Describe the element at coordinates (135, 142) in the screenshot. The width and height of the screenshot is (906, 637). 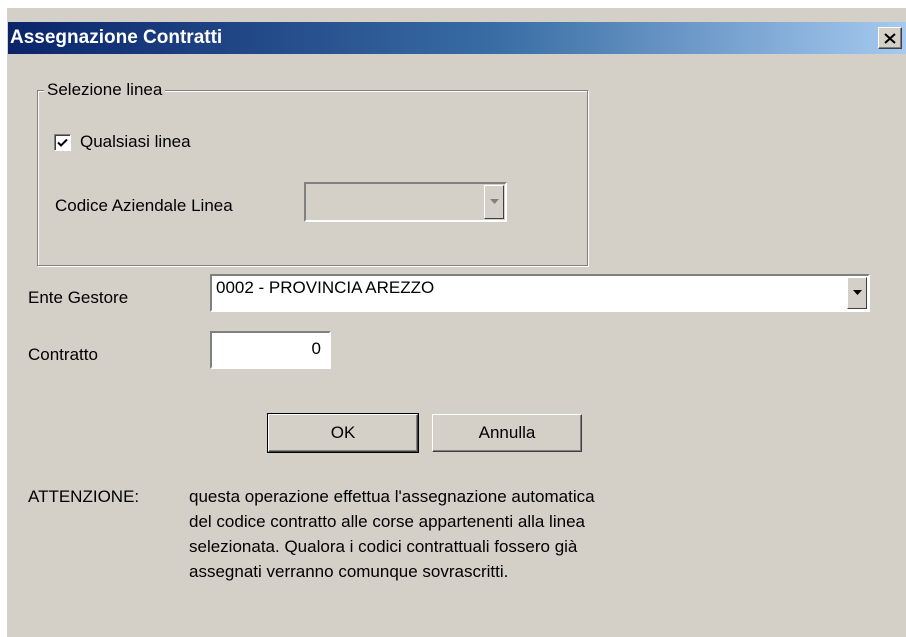
I see `any-line-label: Qualsiasi linea` at that location.